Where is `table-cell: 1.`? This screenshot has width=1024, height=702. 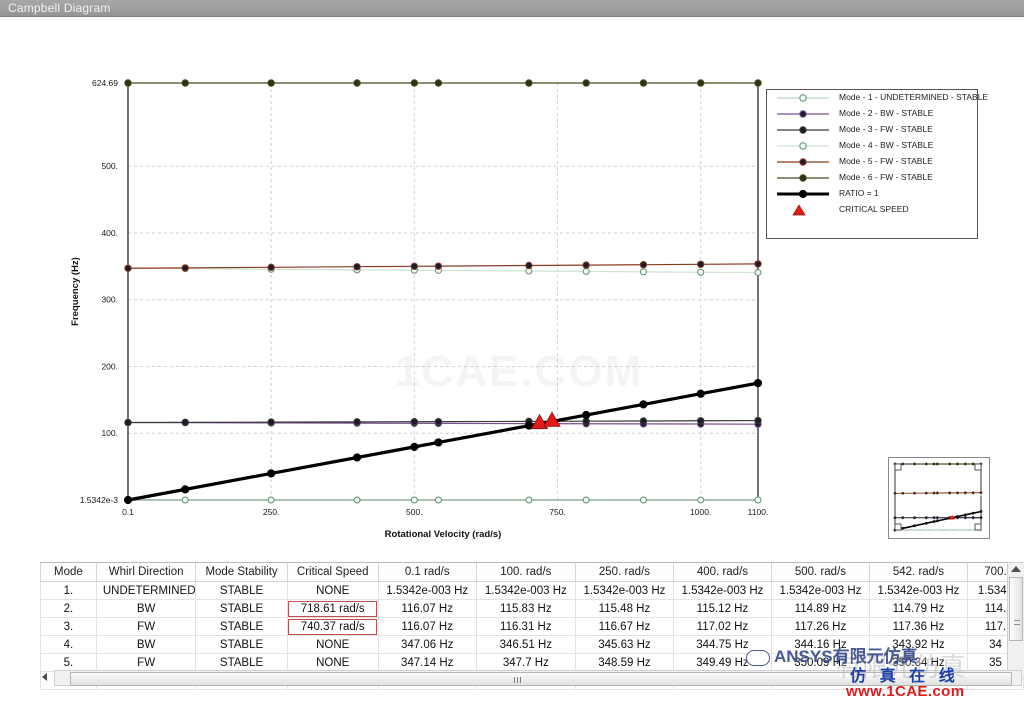 table-cell: 1. is located at coordinates (68, 590).